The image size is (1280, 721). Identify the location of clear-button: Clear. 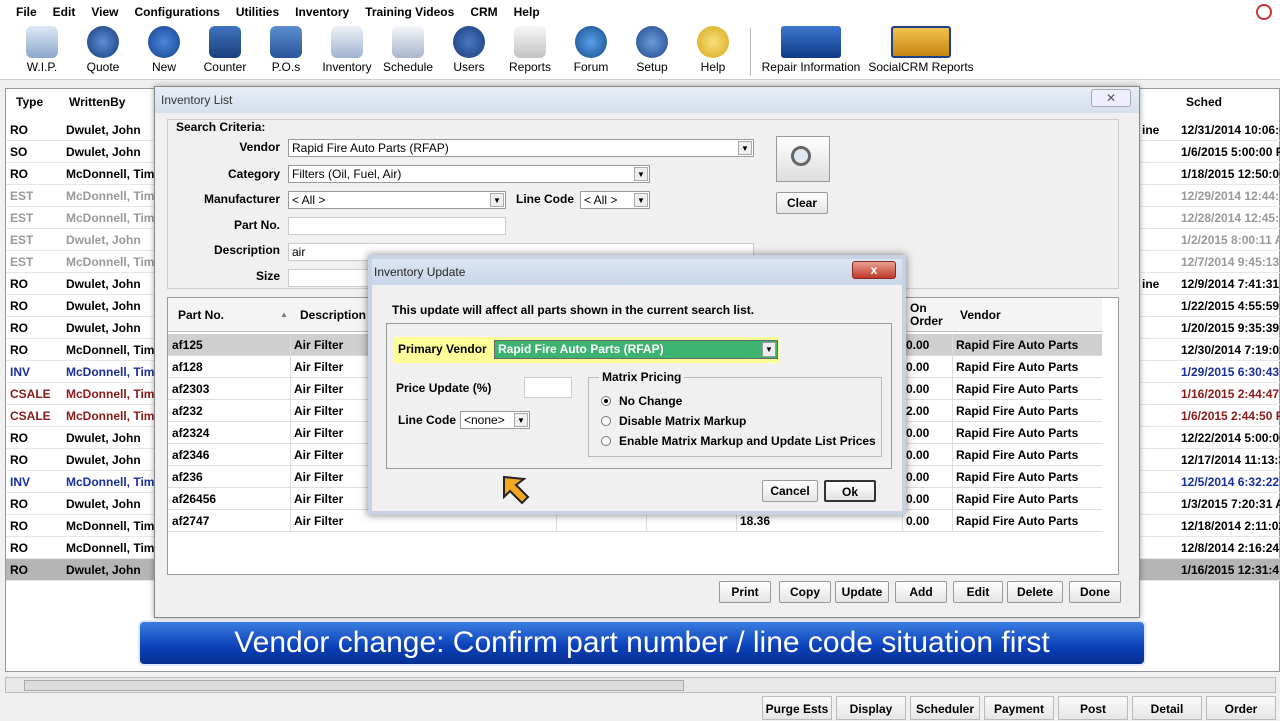
(802, 203).